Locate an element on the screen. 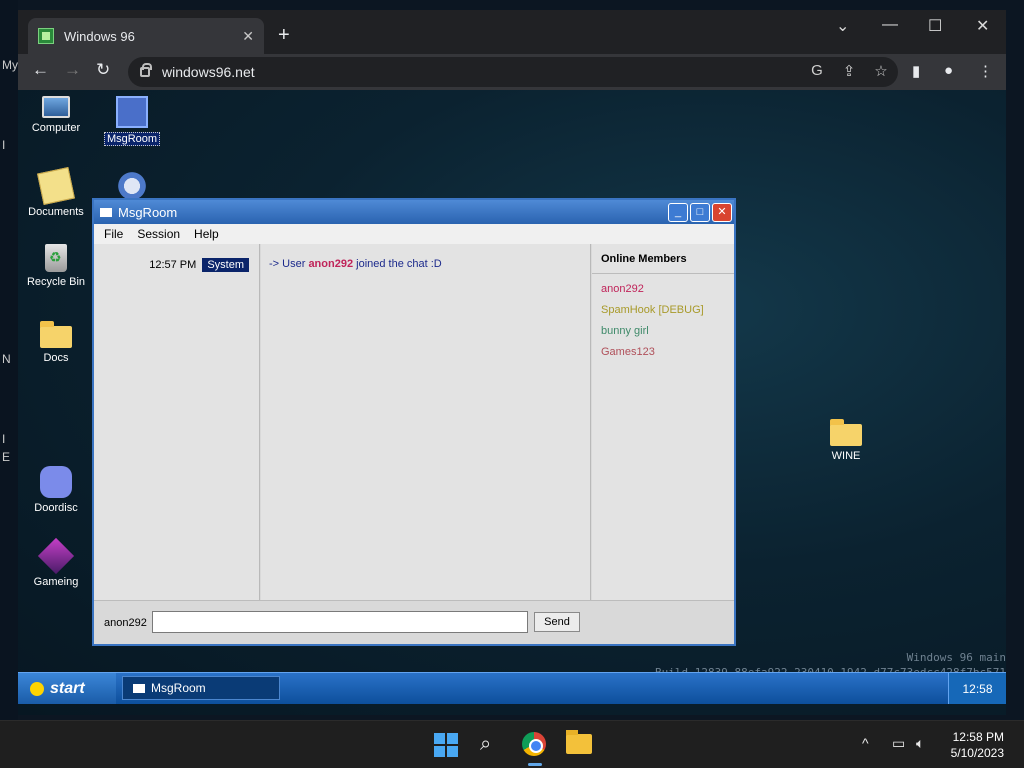 This screenshot has width=1024, height=768. window-title: MsgRoom is located at coordinates (148, 212).